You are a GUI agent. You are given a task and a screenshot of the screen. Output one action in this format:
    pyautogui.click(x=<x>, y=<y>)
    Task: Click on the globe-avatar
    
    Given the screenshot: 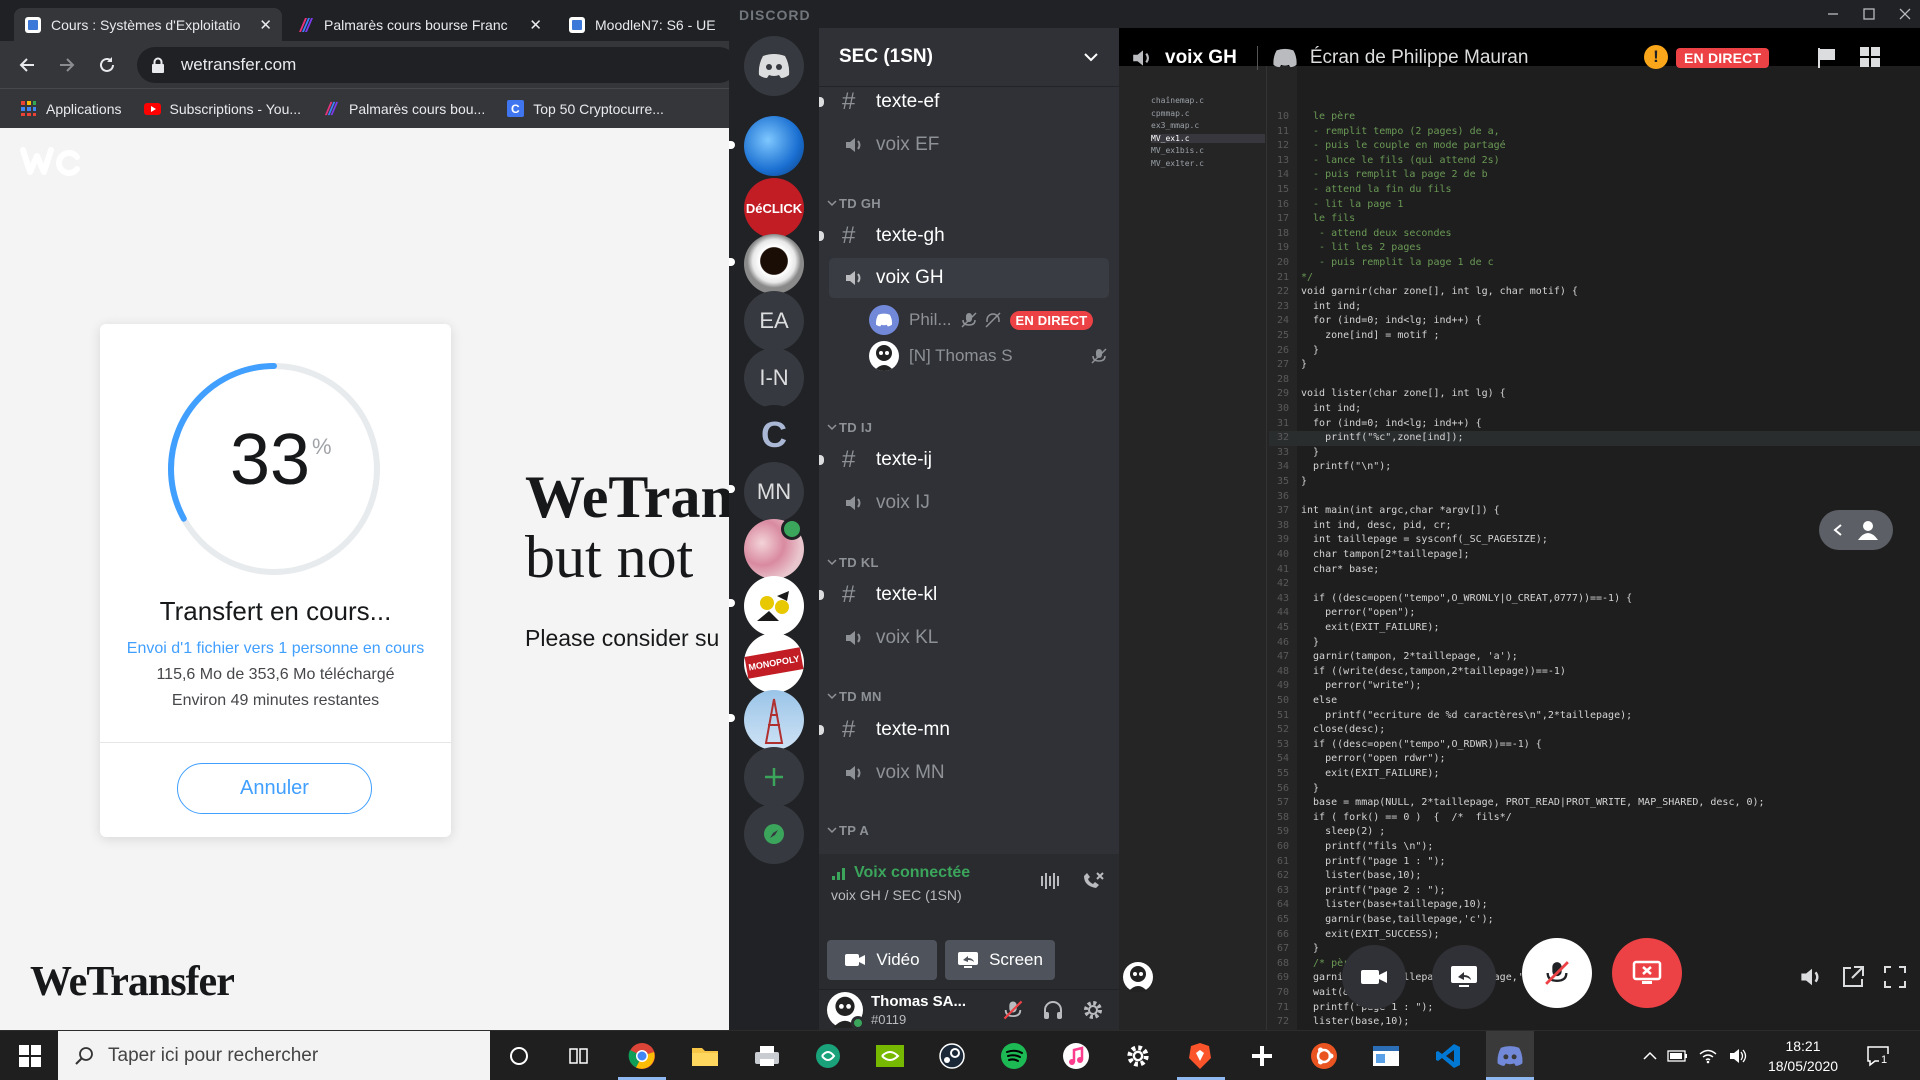 What is the action you would take?
    pyautogui.click(x=774, y=146)
    